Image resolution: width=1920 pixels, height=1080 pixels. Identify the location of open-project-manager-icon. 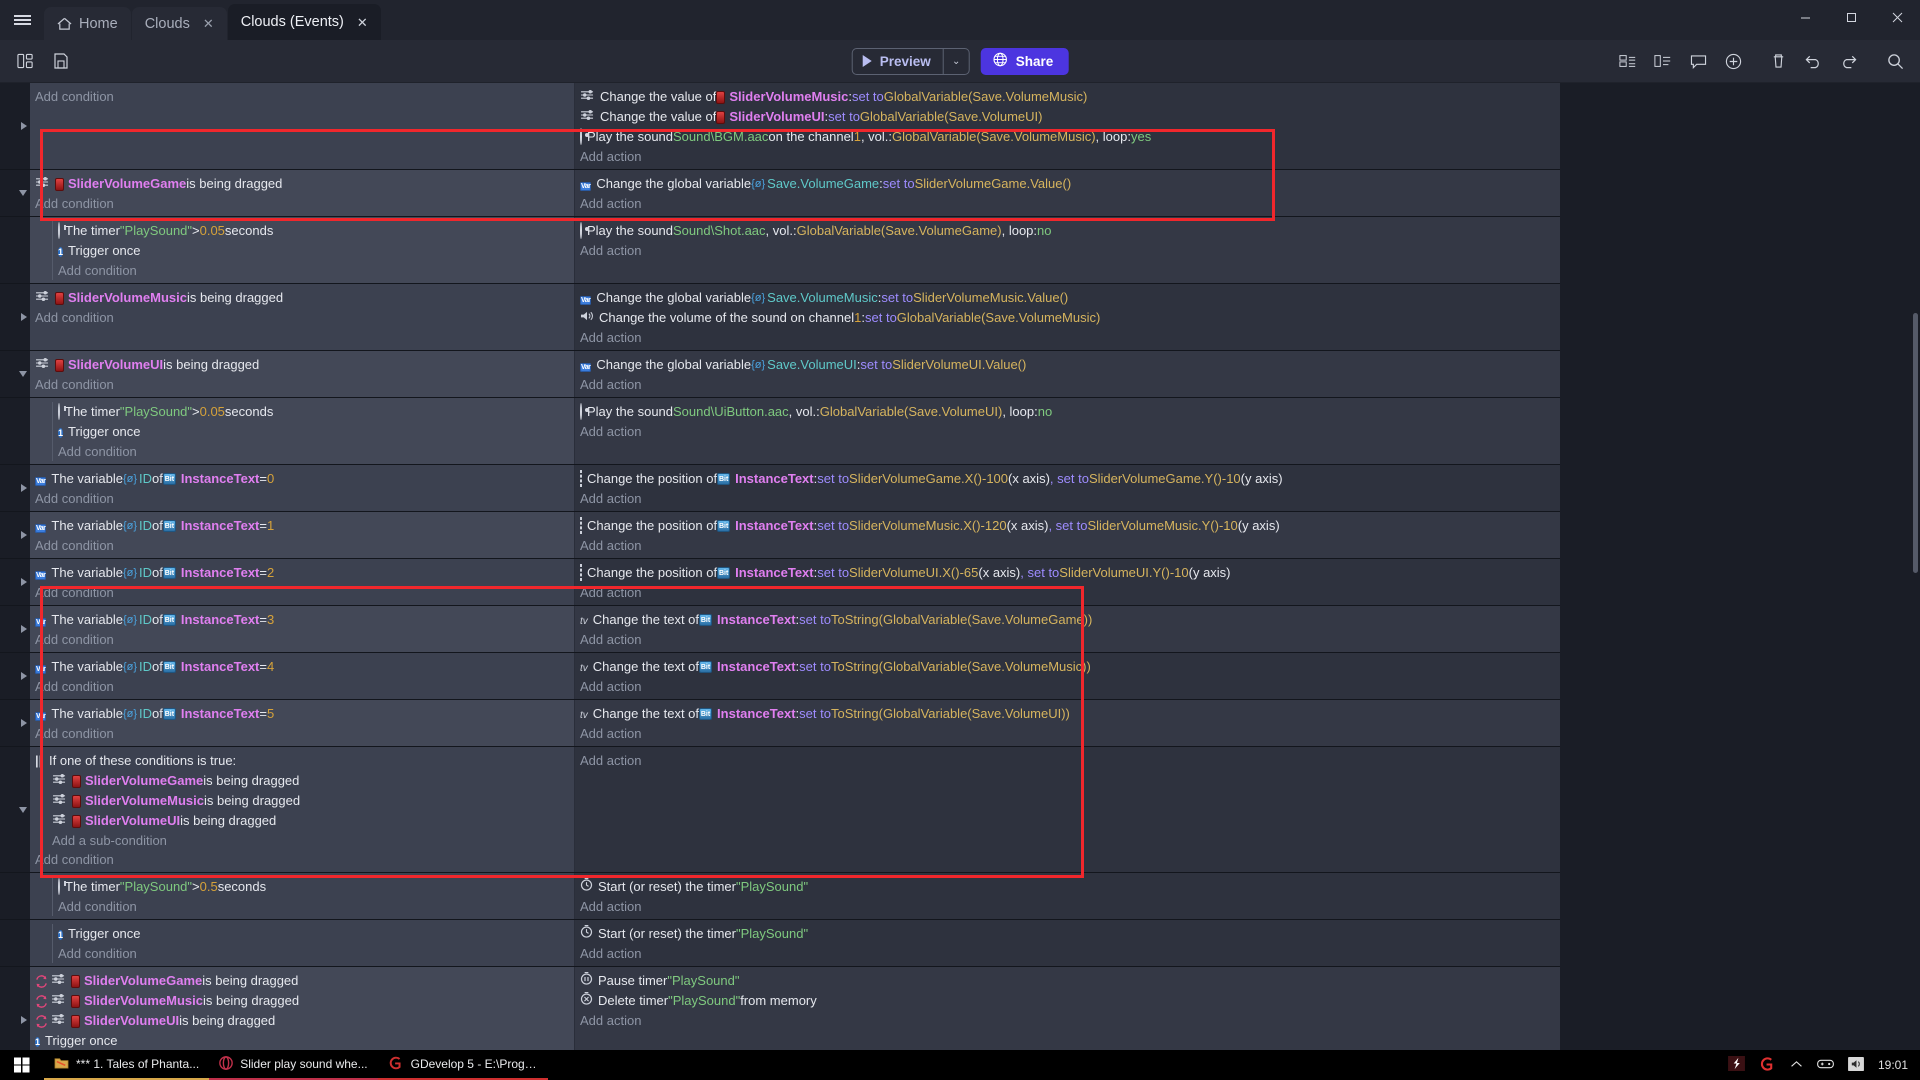
(1628, 61).